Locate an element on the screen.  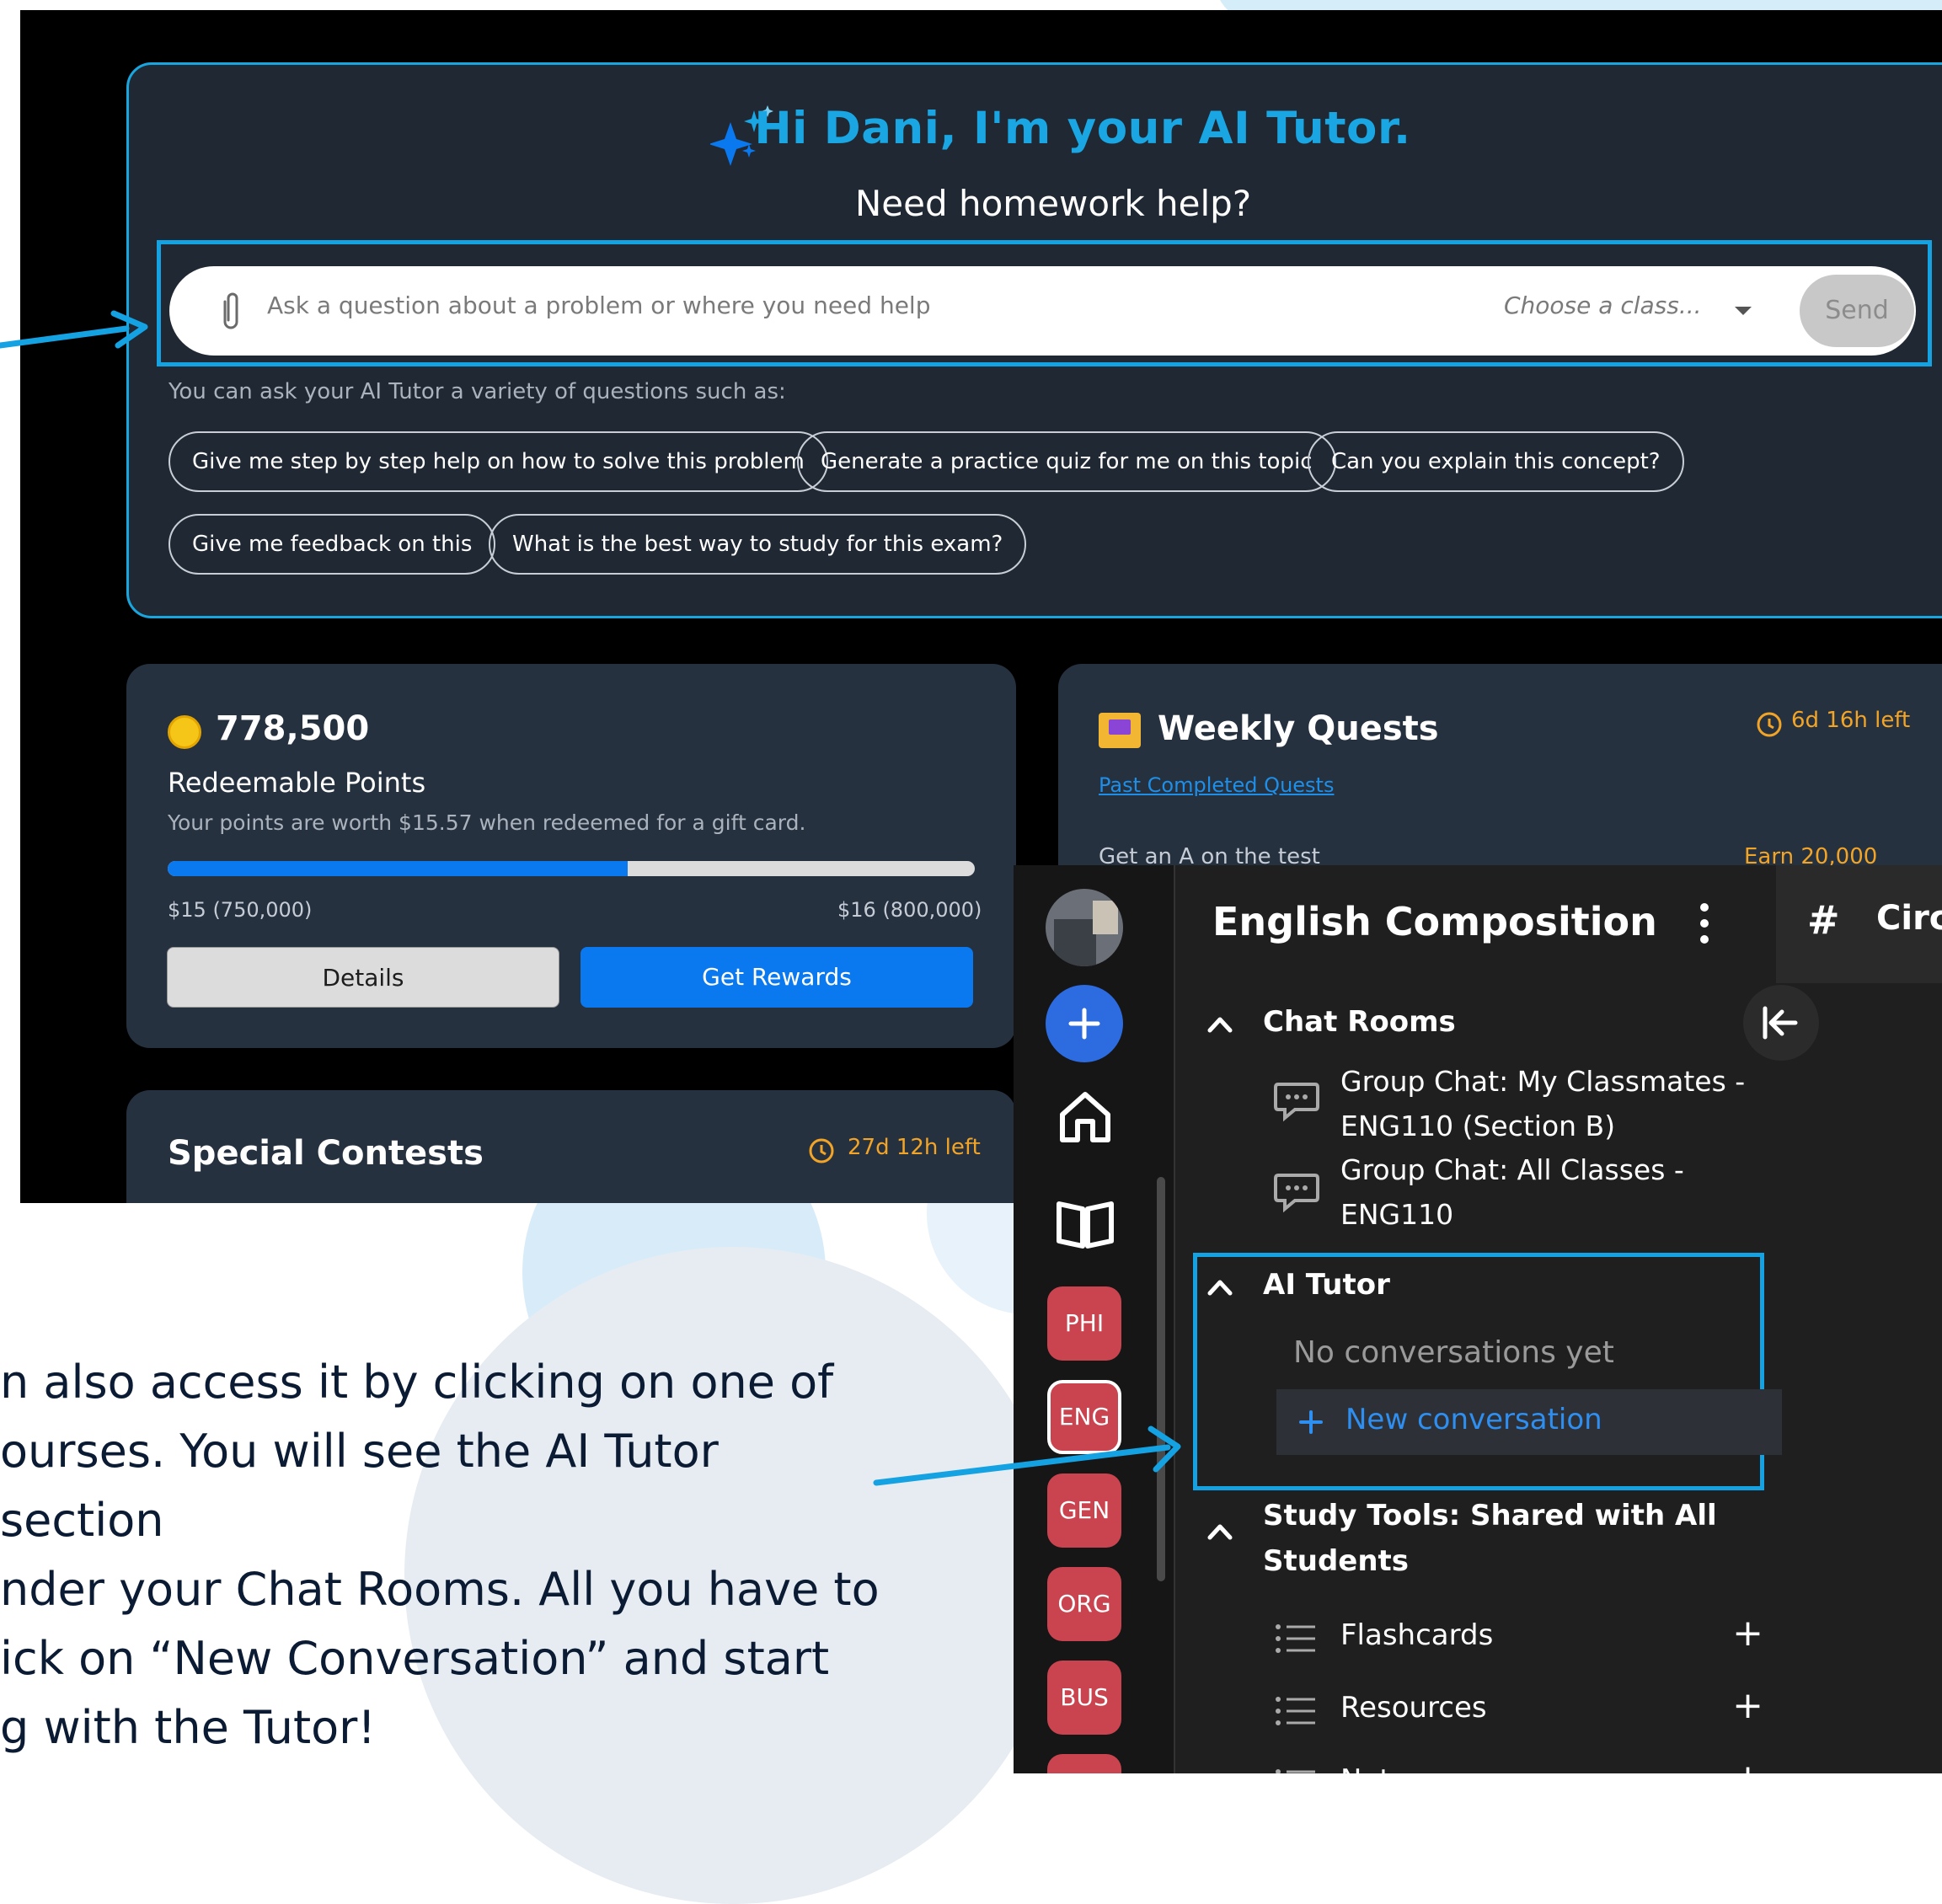
points-progress-fill is located at coordinates (398, 868).